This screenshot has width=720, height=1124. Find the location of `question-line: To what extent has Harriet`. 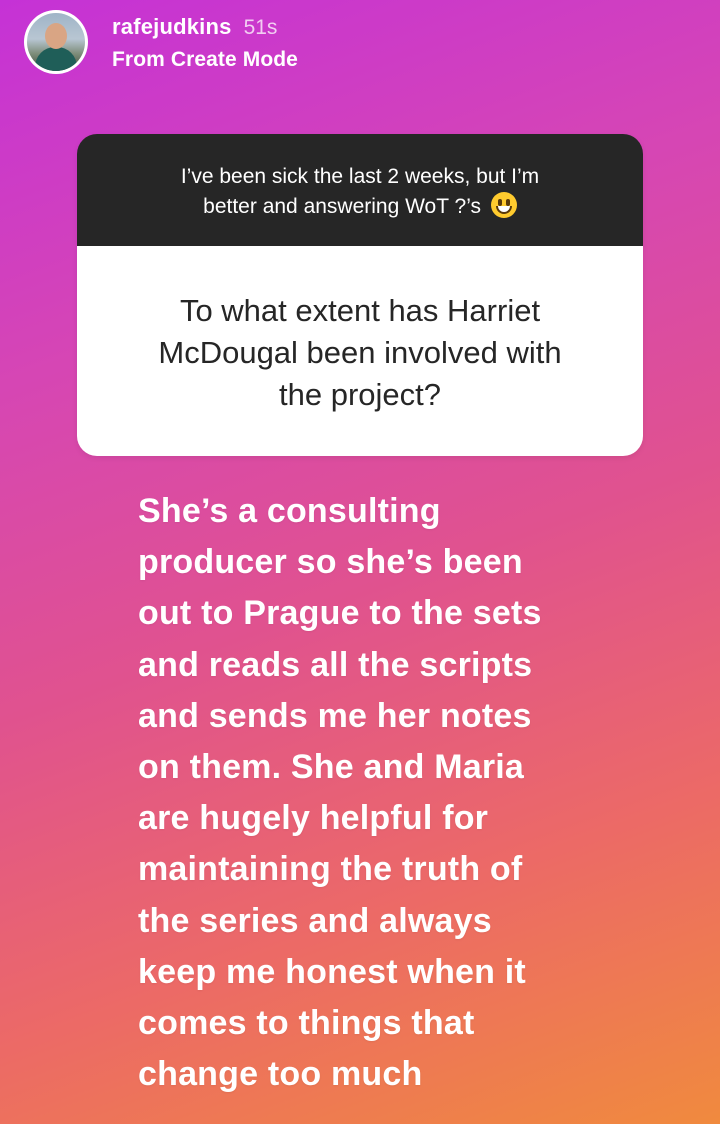

question-line: To what extent has Harriet is located at coordinates (360, 310).